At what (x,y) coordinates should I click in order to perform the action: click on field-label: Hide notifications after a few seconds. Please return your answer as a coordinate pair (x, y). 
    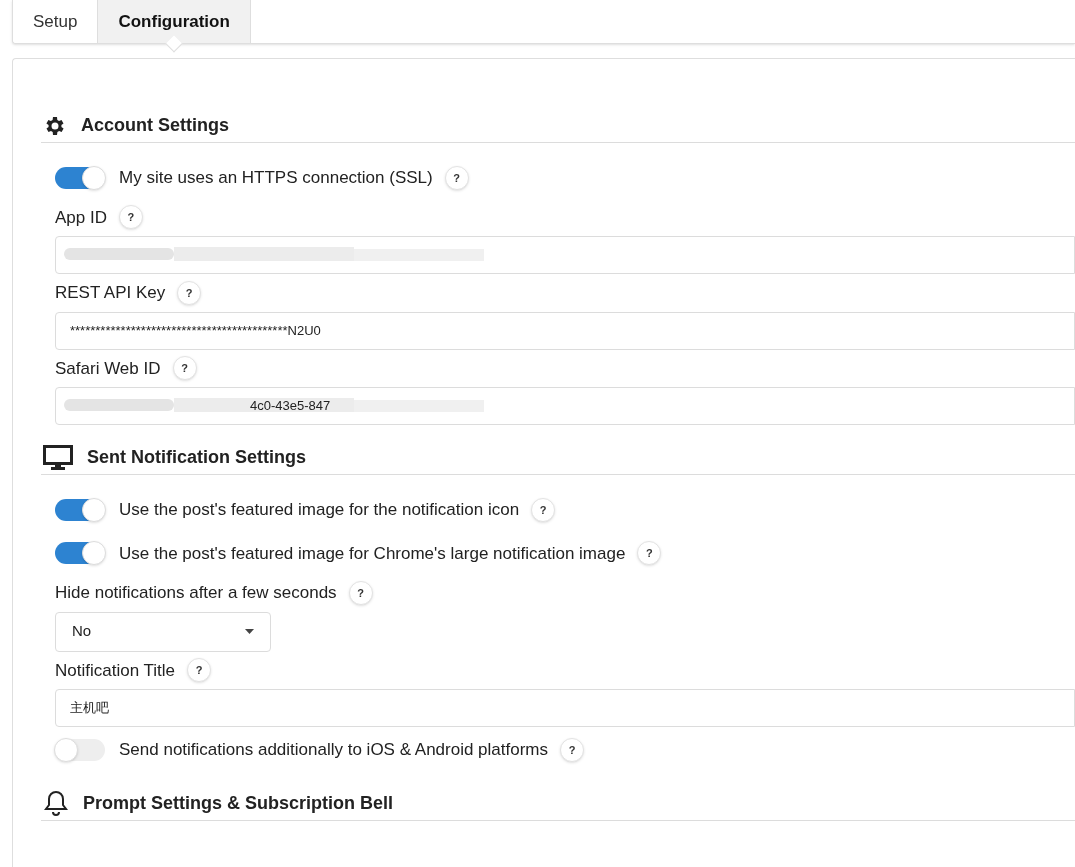
    Looking at the image, I should click on (196, 593).